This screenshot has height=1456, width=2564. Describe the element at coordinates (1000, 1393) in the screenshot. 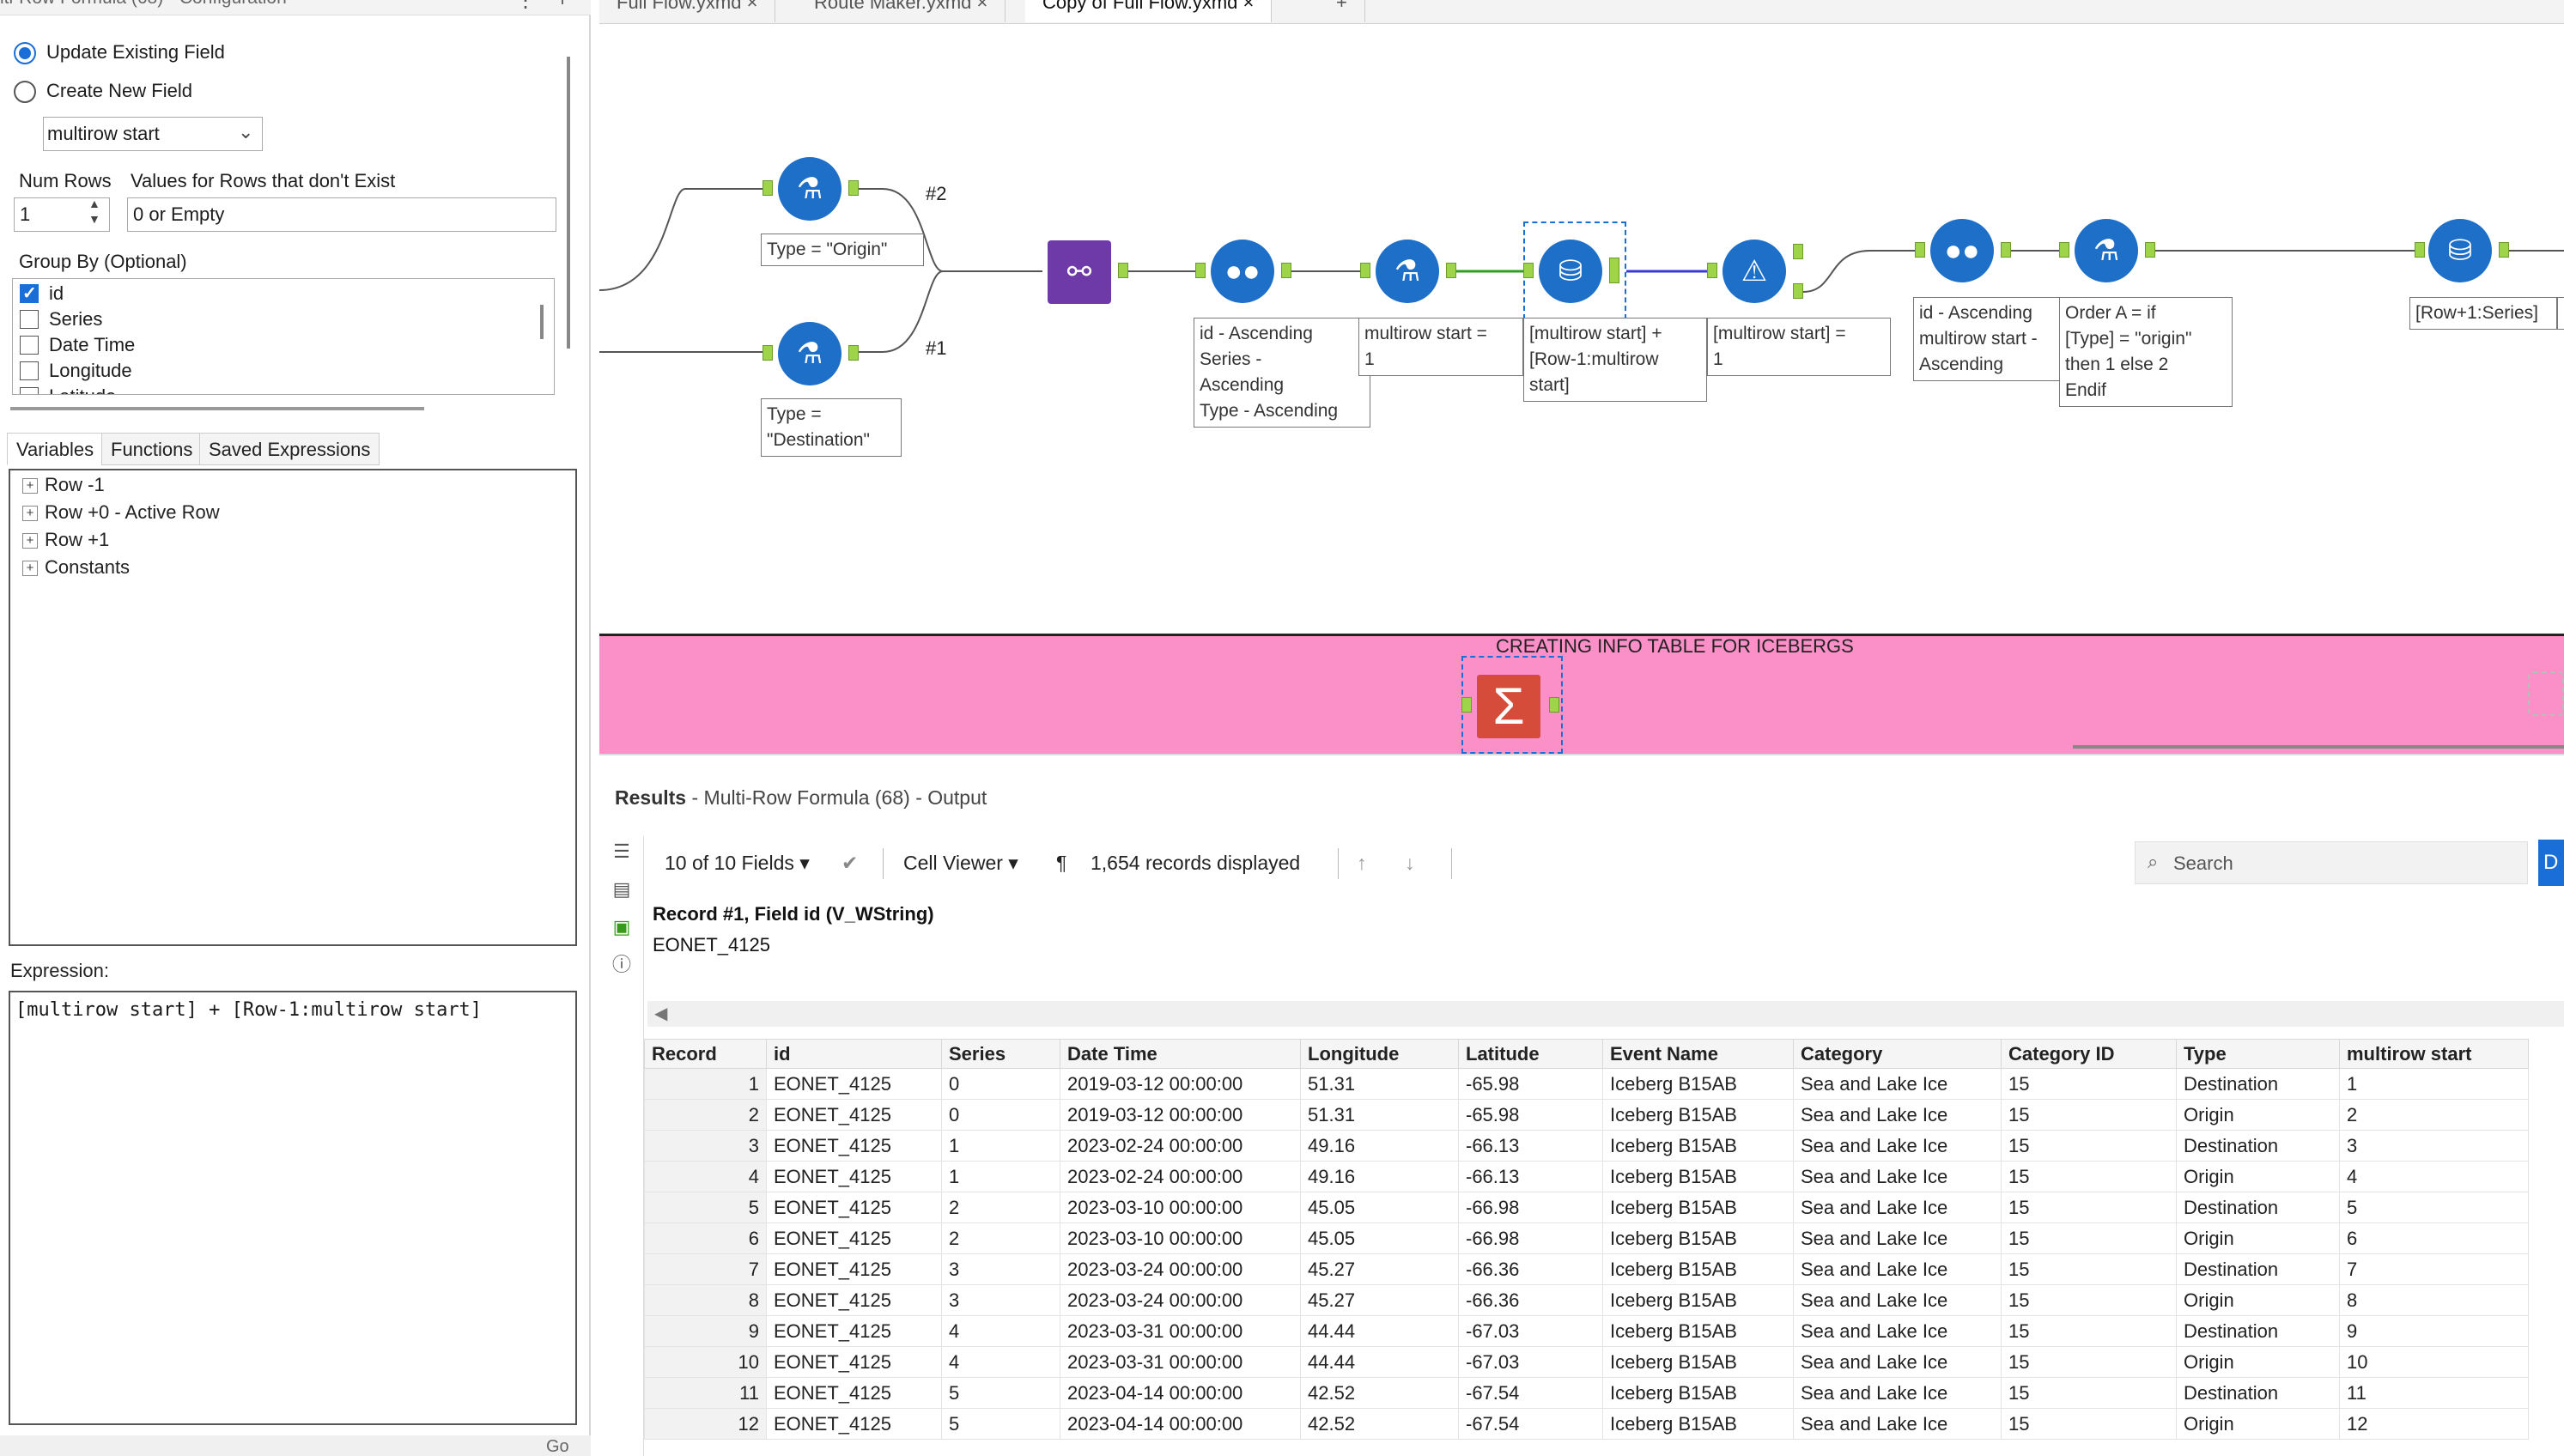

I see `table-cell: 5` at that location.